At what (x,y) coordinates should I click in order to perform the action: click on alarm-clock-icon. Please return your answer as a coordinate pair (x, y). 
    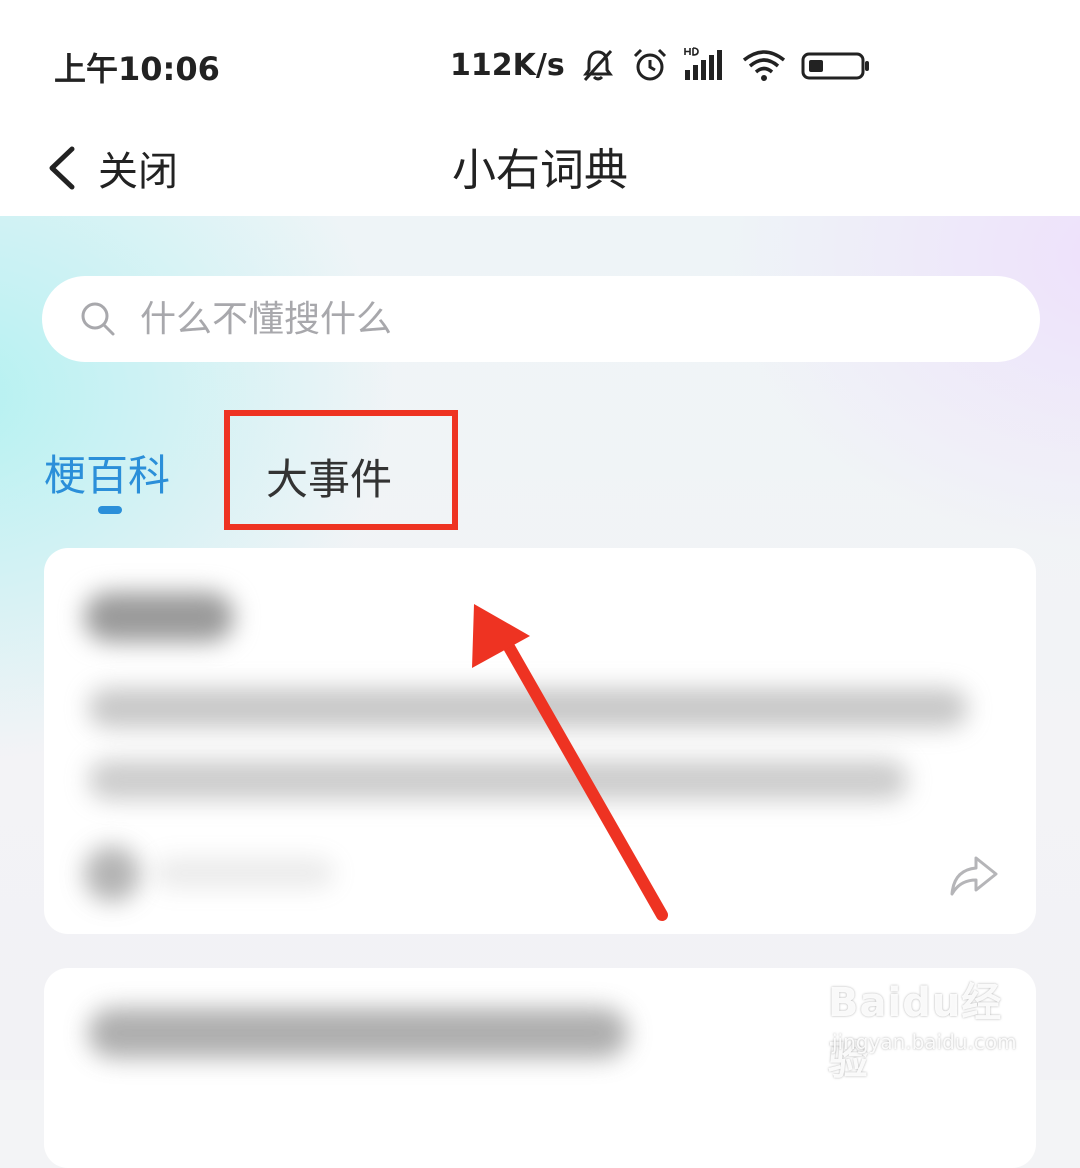
    Looking at the image, I should click on (649, 64).